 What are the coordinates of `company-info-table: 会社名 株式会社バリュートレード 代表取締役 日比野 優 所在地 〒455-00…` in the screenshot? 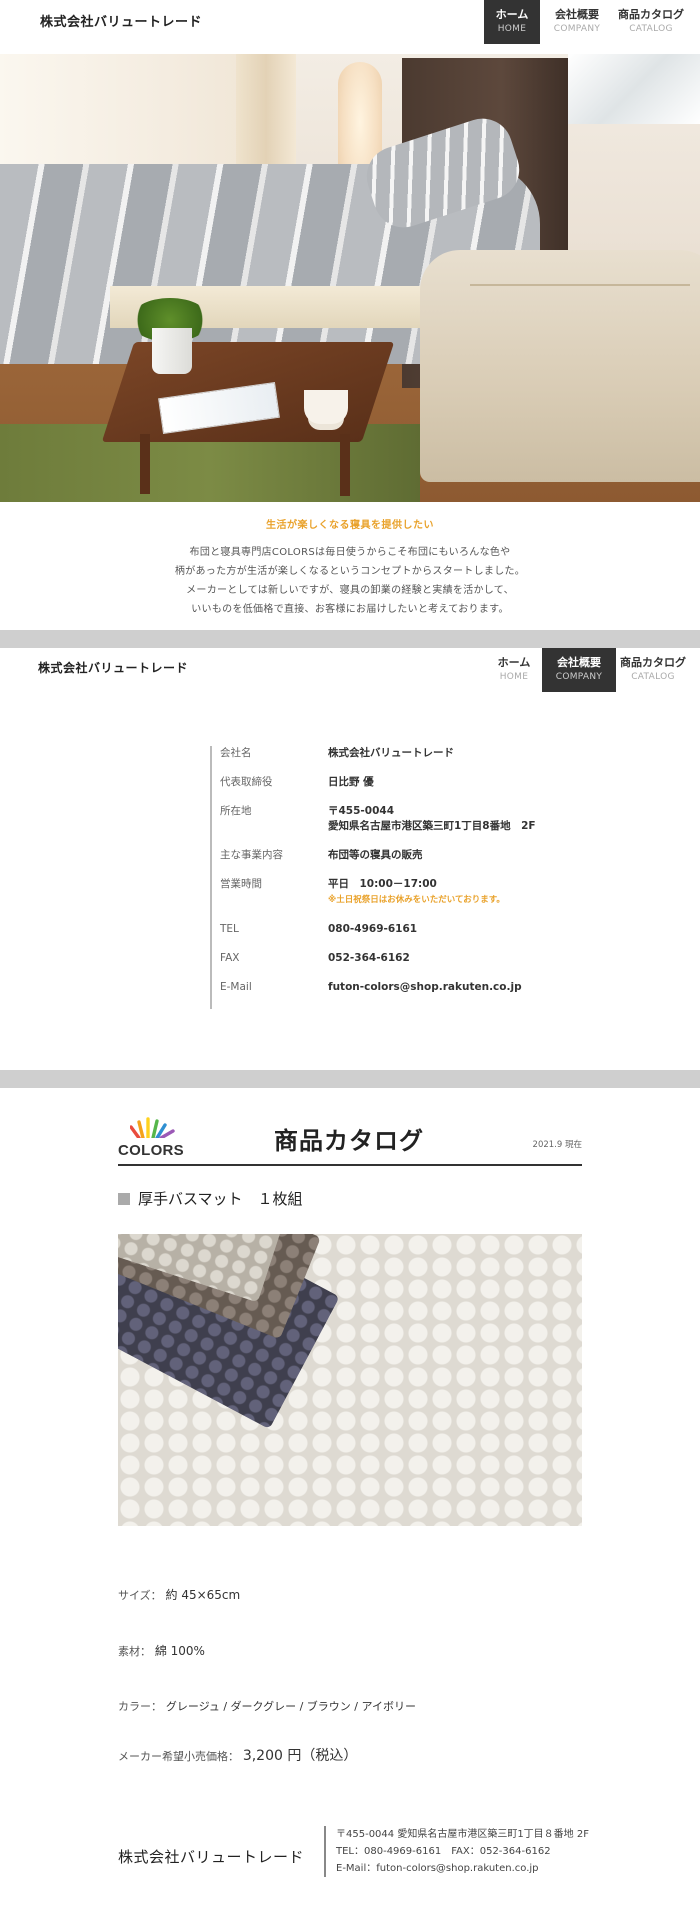 It's located at (400, 877).